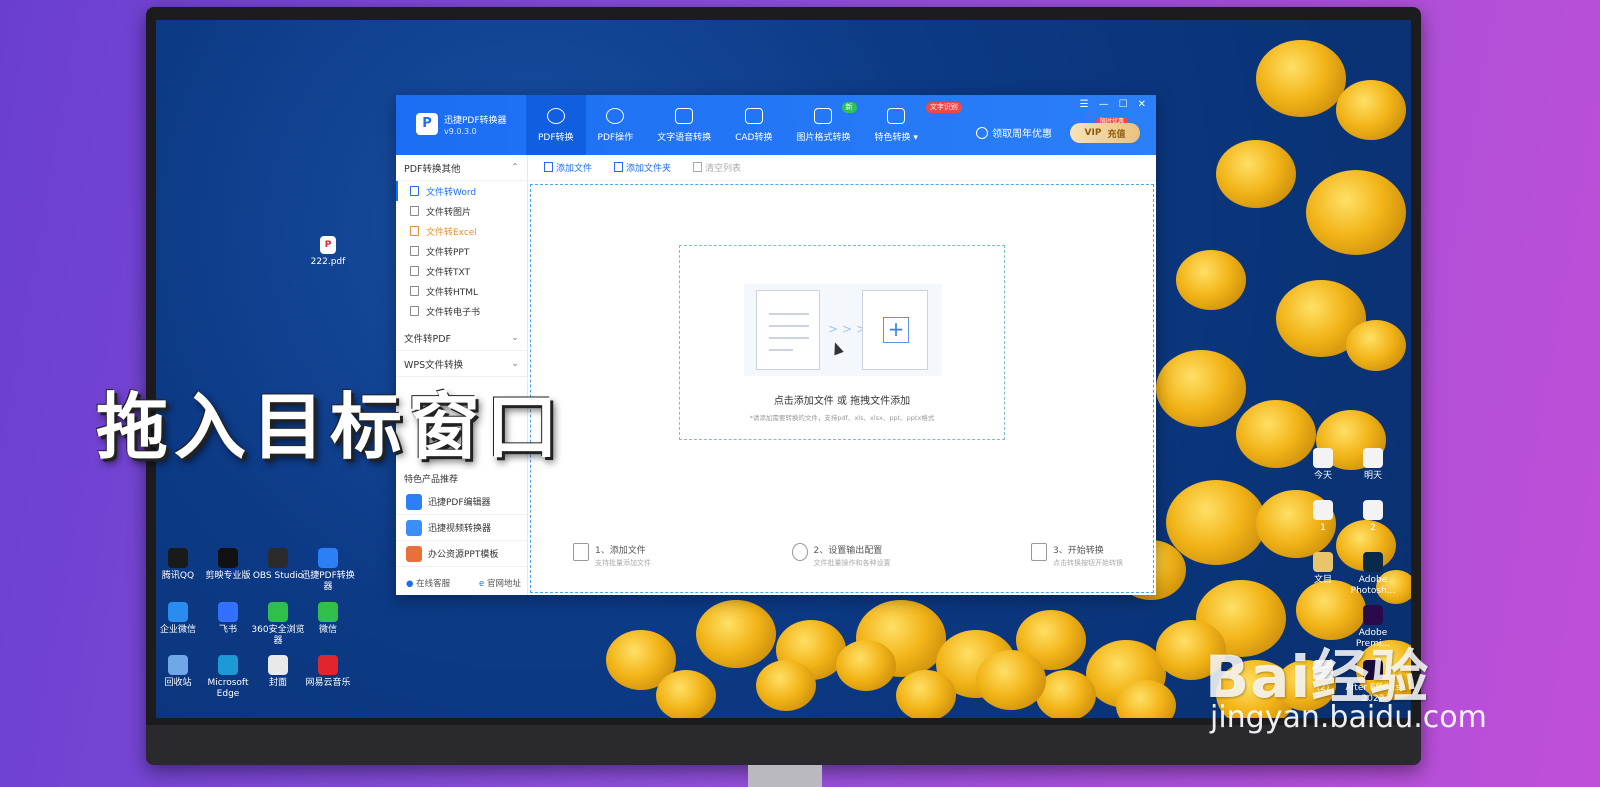 The image size is (1600, 787). What do you see at coordinates (228, 576) in the screenshot?
I see `desktop-icon-label: 剪映专业版` at bounding box center [228, 576].